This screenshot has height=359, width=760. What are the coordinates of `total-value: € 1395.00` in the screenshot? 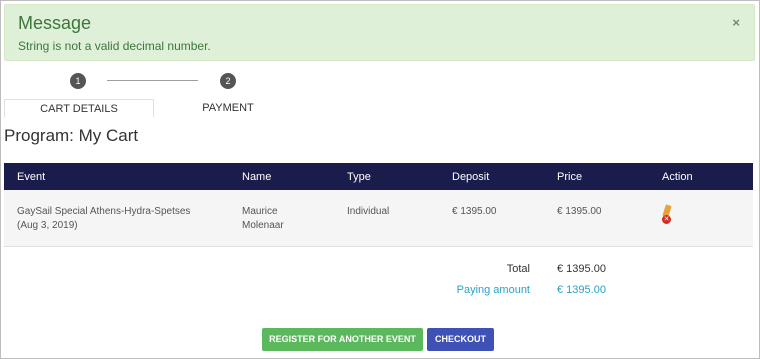 It's located at (581, 269).